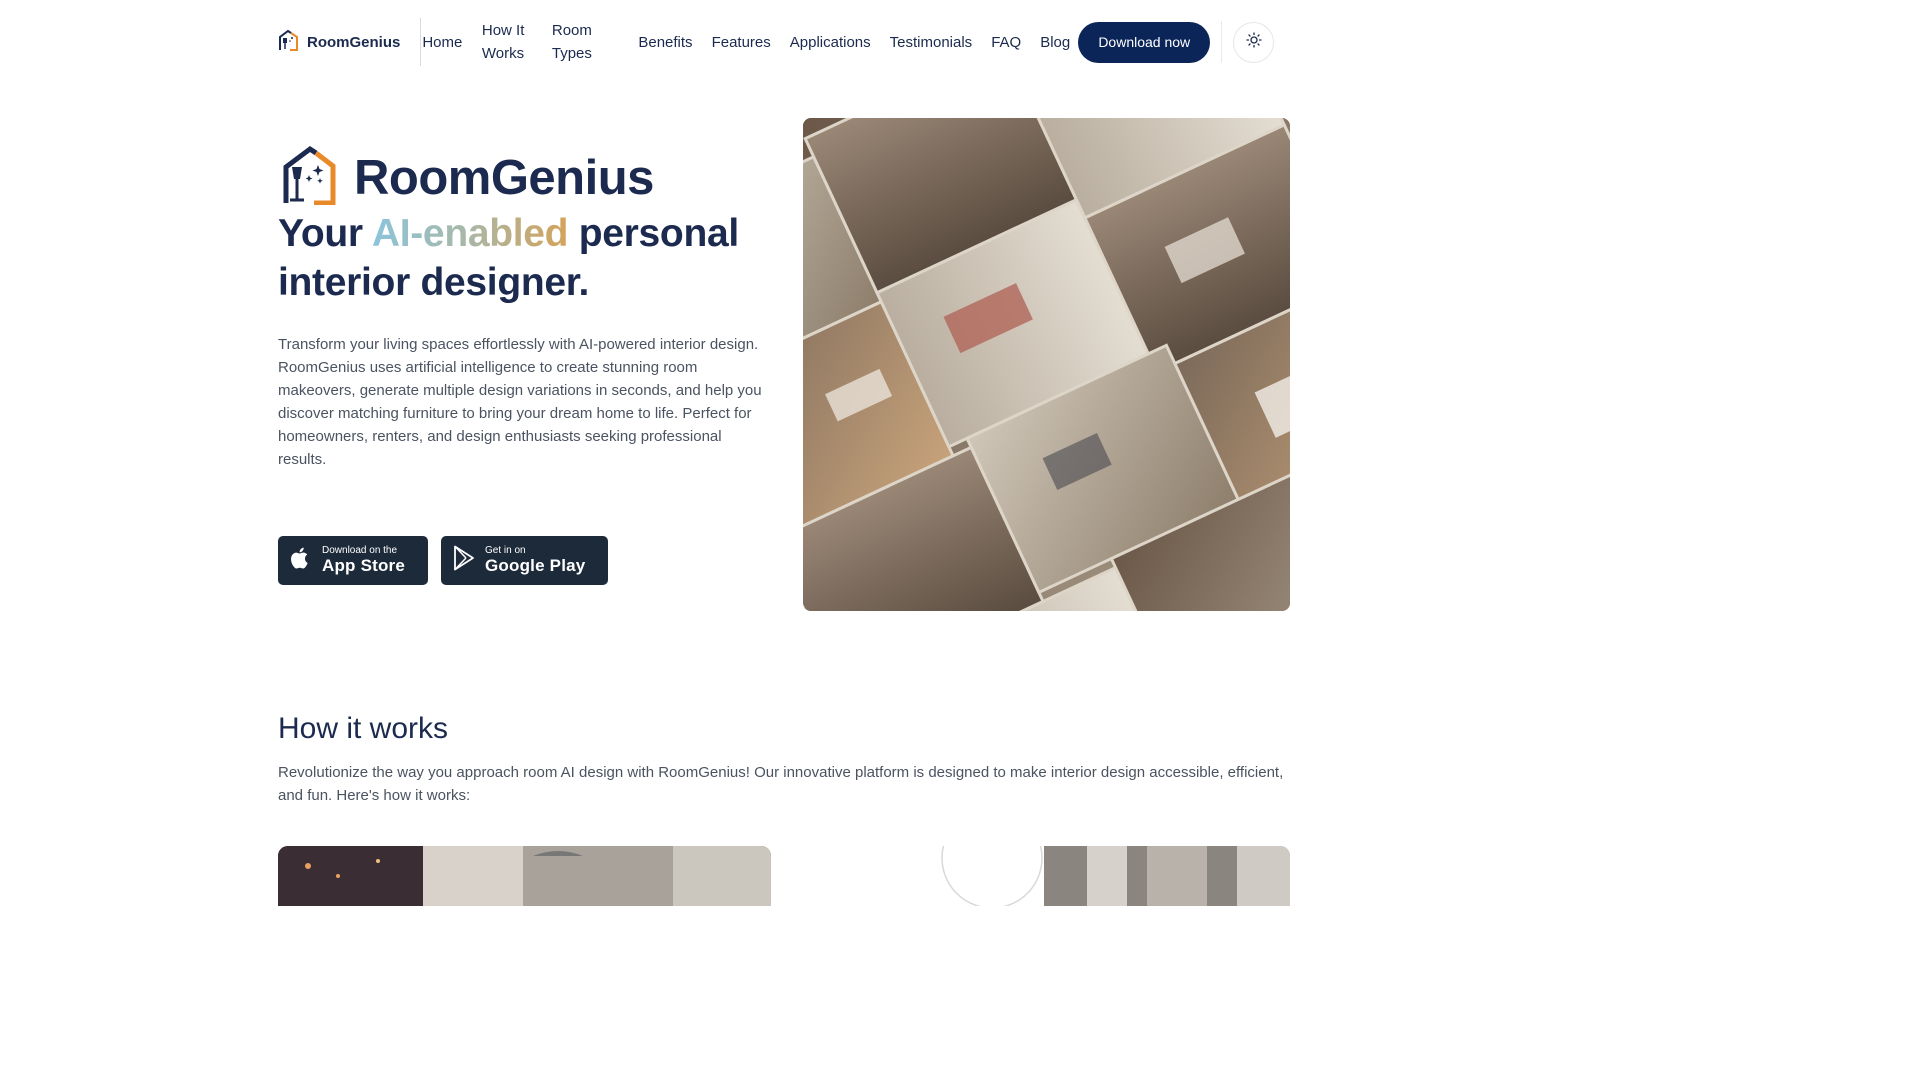 The width and height of the screenshot is (1920, 1080). What do you see at coordinates (325, 233) in the screenshot?
I see `hero-title-prefix: Your` at bounding box center [325, 233].